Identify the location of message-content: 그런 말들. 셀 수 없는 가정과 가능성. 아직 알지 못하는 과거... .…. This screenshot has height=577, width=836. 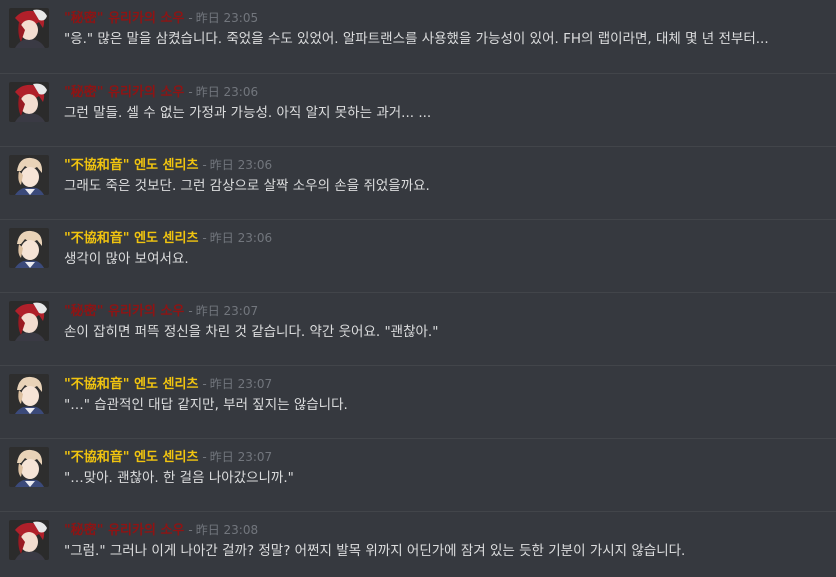
(248, 113).